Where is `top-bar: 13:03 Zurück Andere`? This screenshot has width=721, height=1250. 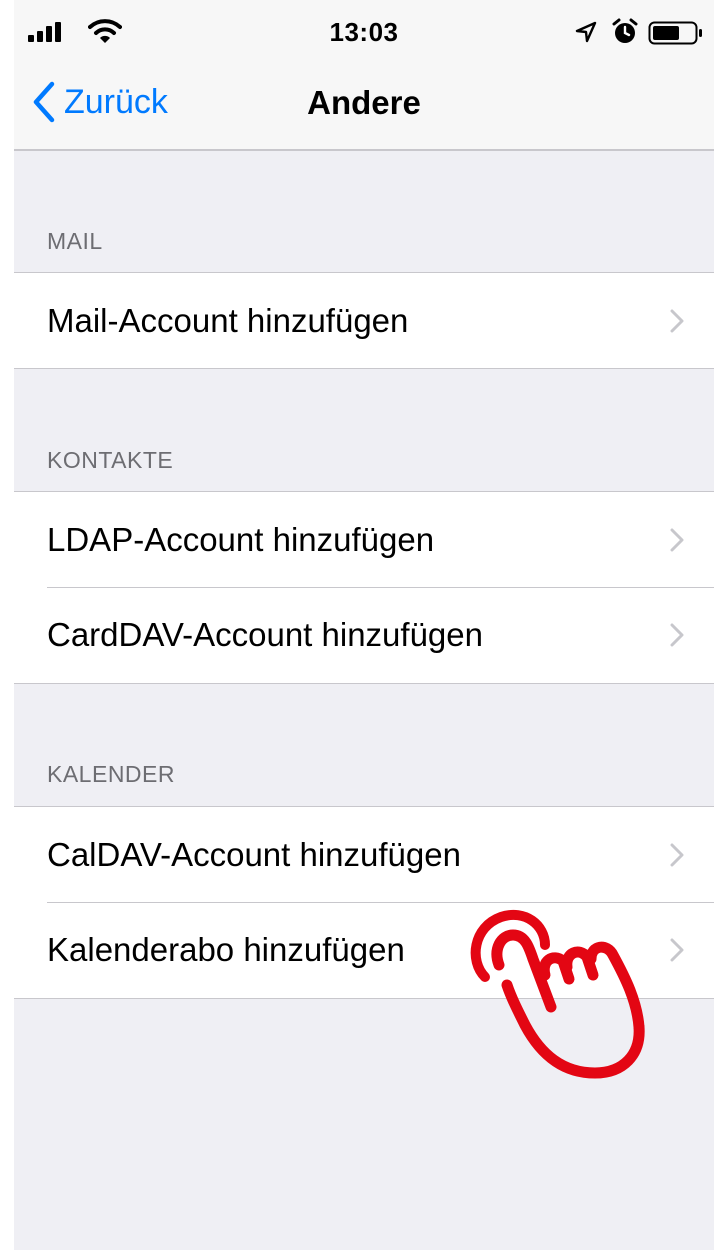
top-bar: 13:03 Zurück Andere is located at coordinates (364, 75).